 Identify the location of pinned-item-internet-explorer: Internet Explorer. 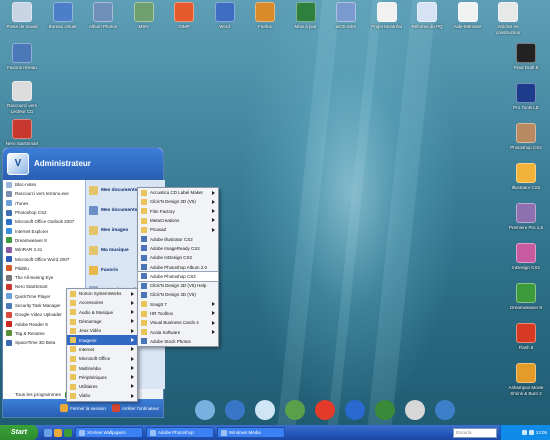
(44, 230).